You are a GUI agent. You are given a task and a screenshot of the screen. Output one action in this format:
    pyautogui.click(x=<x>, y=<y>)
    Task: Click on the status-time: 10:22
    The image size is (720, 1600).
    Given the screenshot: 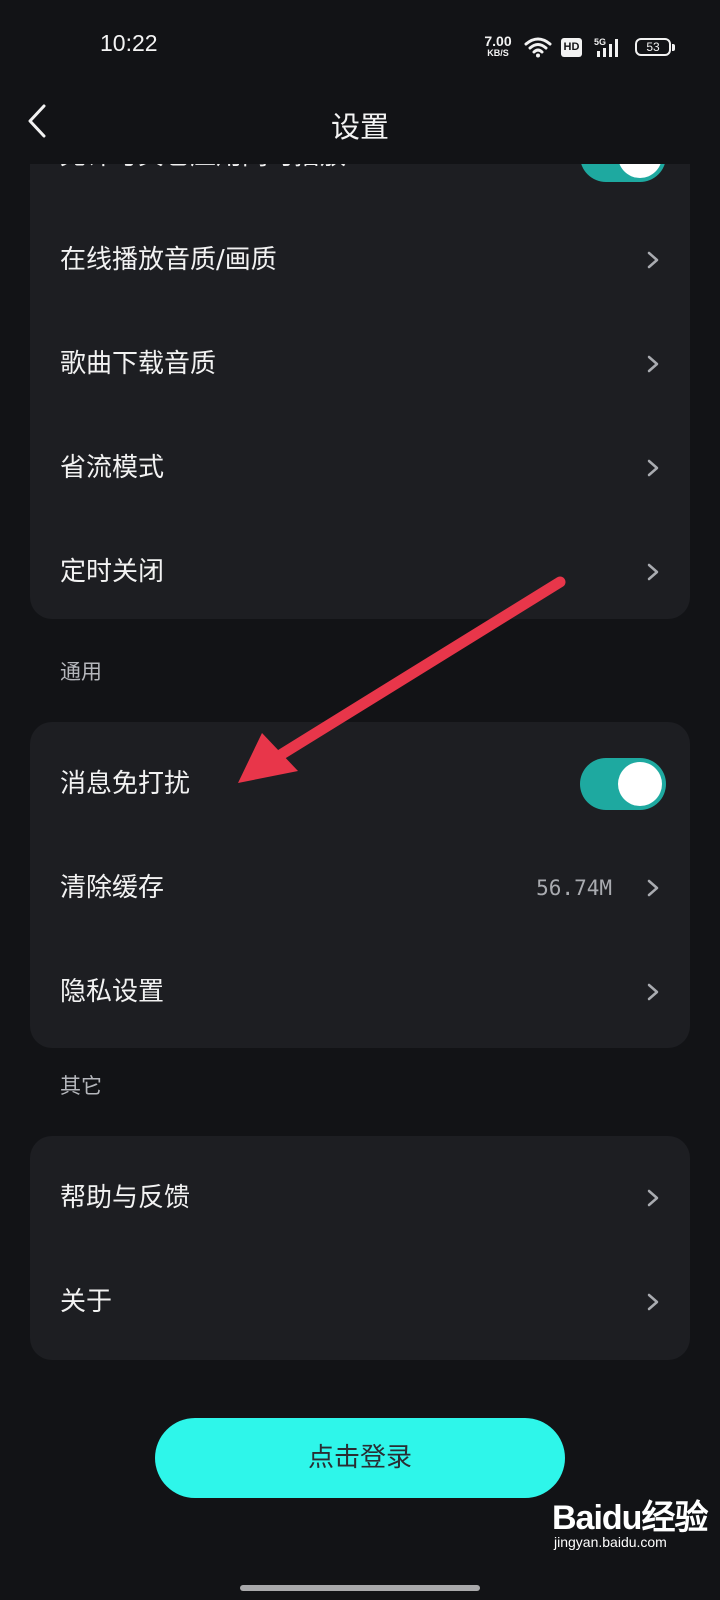 What is the action you would take?
    pyautogui.click(x=129, y=43)
    